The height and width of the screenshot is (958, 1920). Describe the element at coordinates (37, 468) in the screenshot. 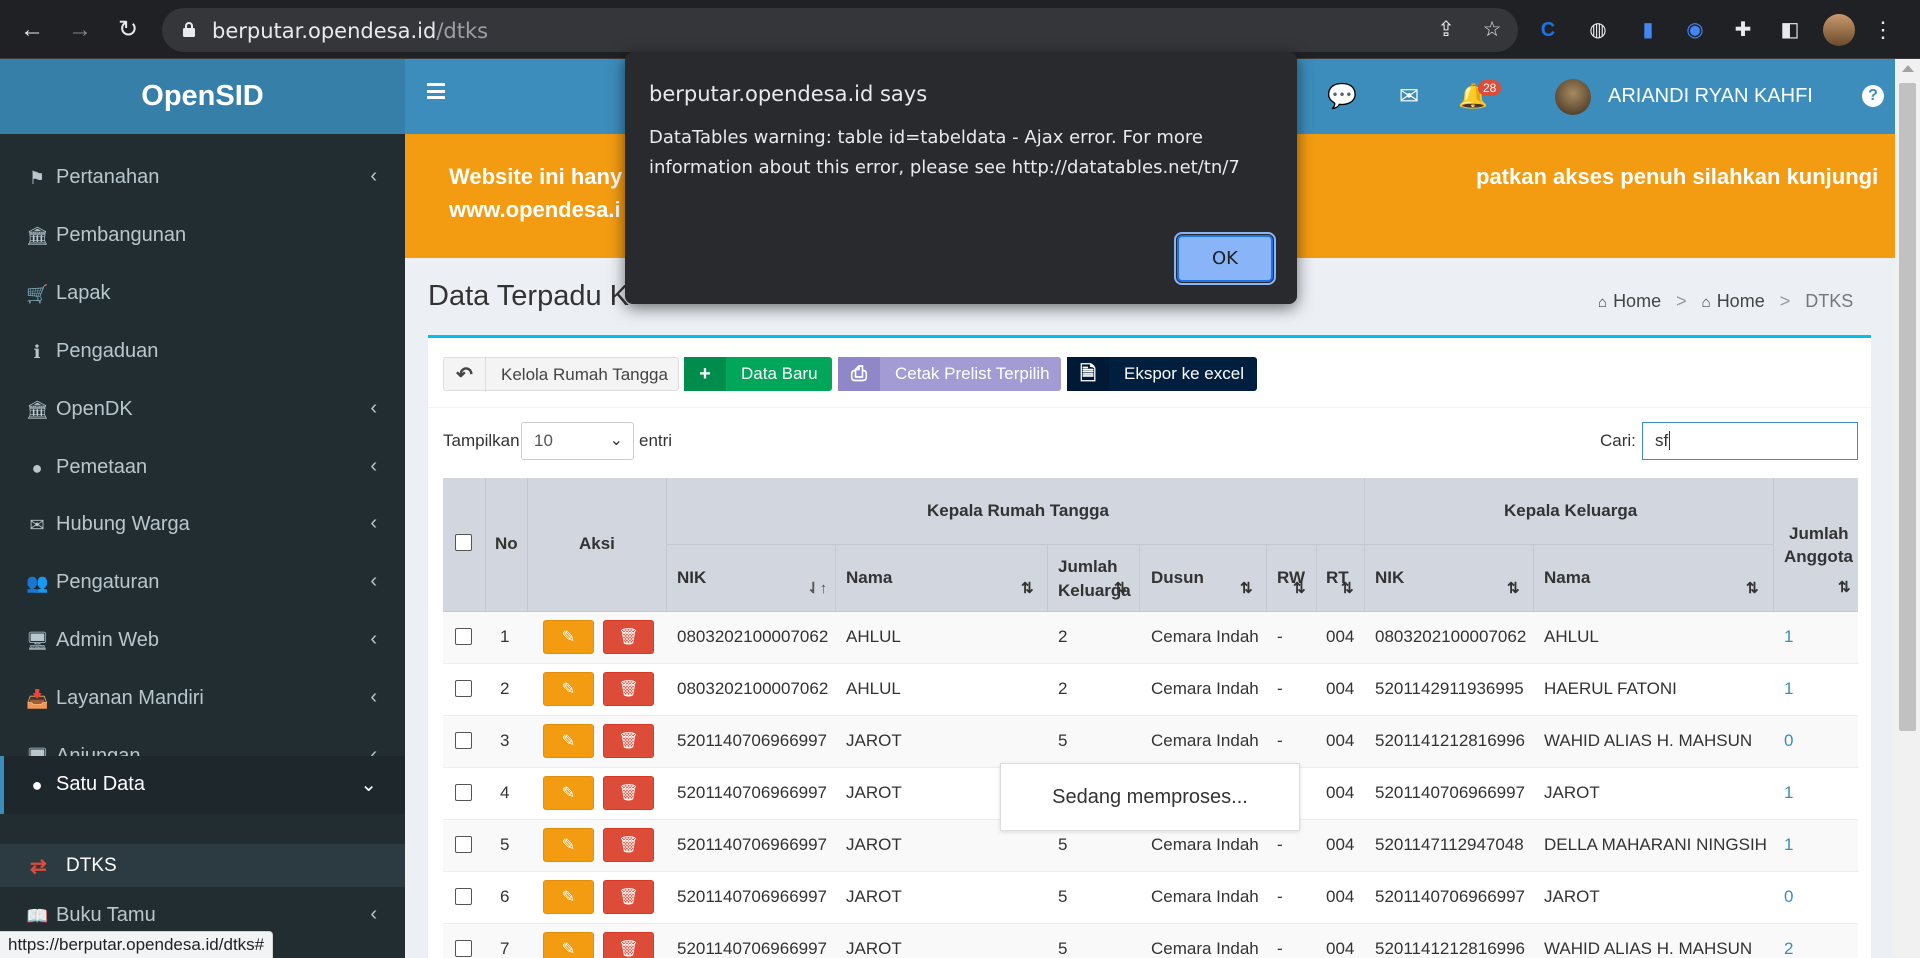

I see `globe-icon: ●` at that location.